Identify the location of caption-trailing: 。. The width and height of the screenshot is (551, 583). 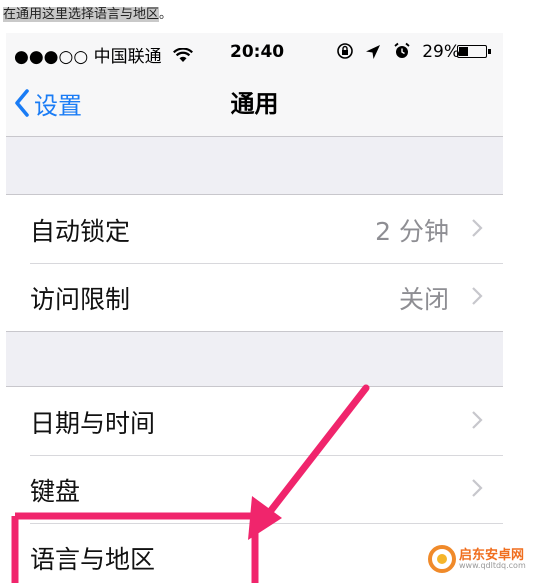
(166, 14).